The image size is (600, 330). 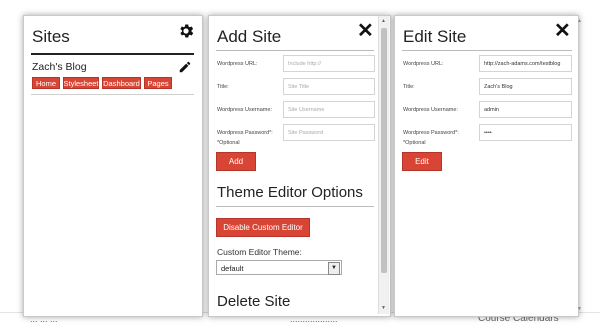 What do you see at coordinates (237, 64) in the screenshot?
I see `add-url-label: Wordpress URL:` at bounding box center [237, 64].